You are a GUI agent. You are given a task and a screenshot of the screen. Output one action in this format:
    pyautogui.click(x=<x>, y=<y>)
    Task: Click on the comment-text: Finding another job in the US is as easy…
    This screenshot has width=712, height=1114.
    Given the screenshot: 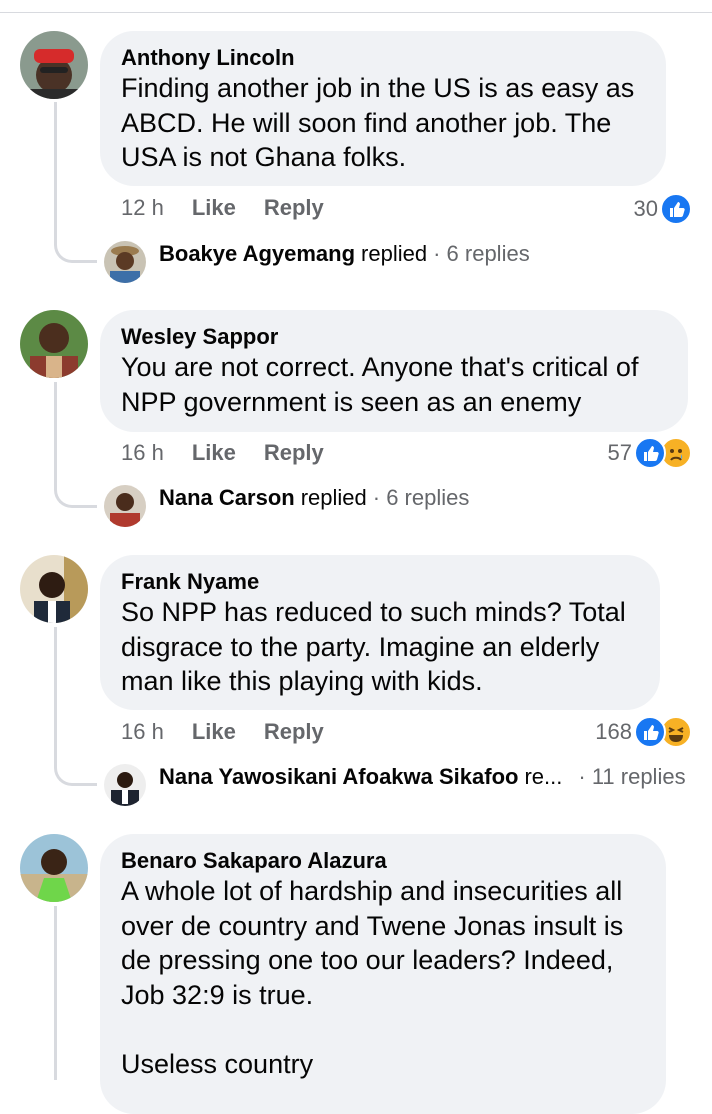 What is the action you would take?
    pyautogui.click(x=381, y=122)
    